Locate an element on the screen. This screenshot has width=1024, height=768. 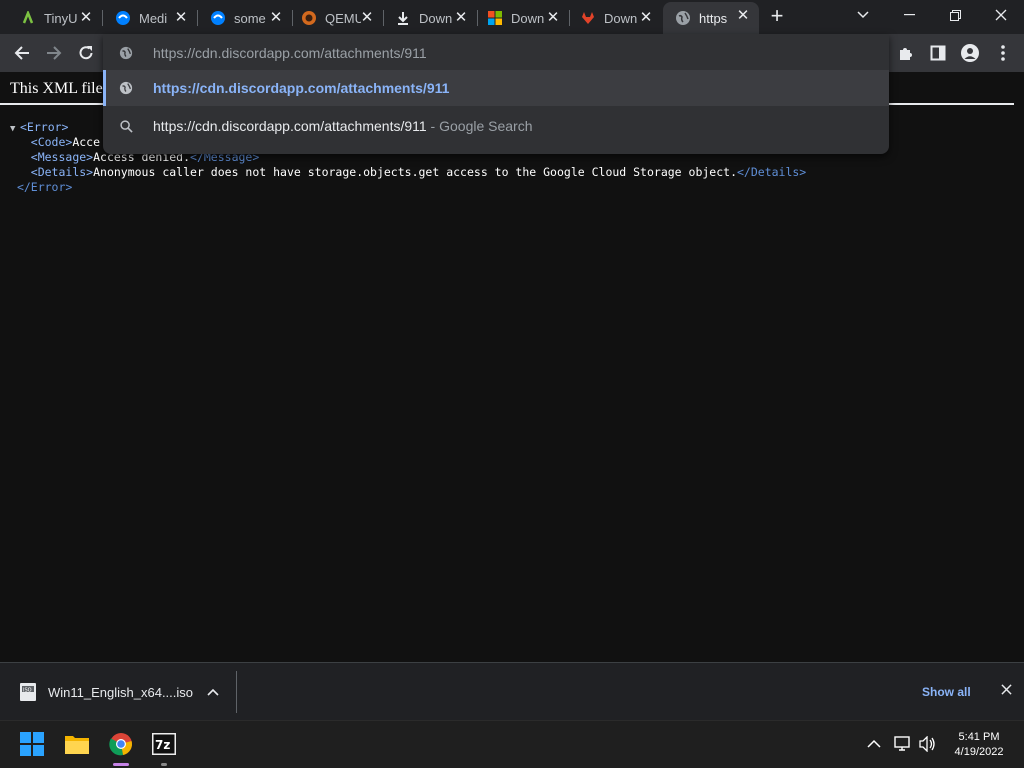
xml-tag: <Details> is located at coordinates (62, 172).